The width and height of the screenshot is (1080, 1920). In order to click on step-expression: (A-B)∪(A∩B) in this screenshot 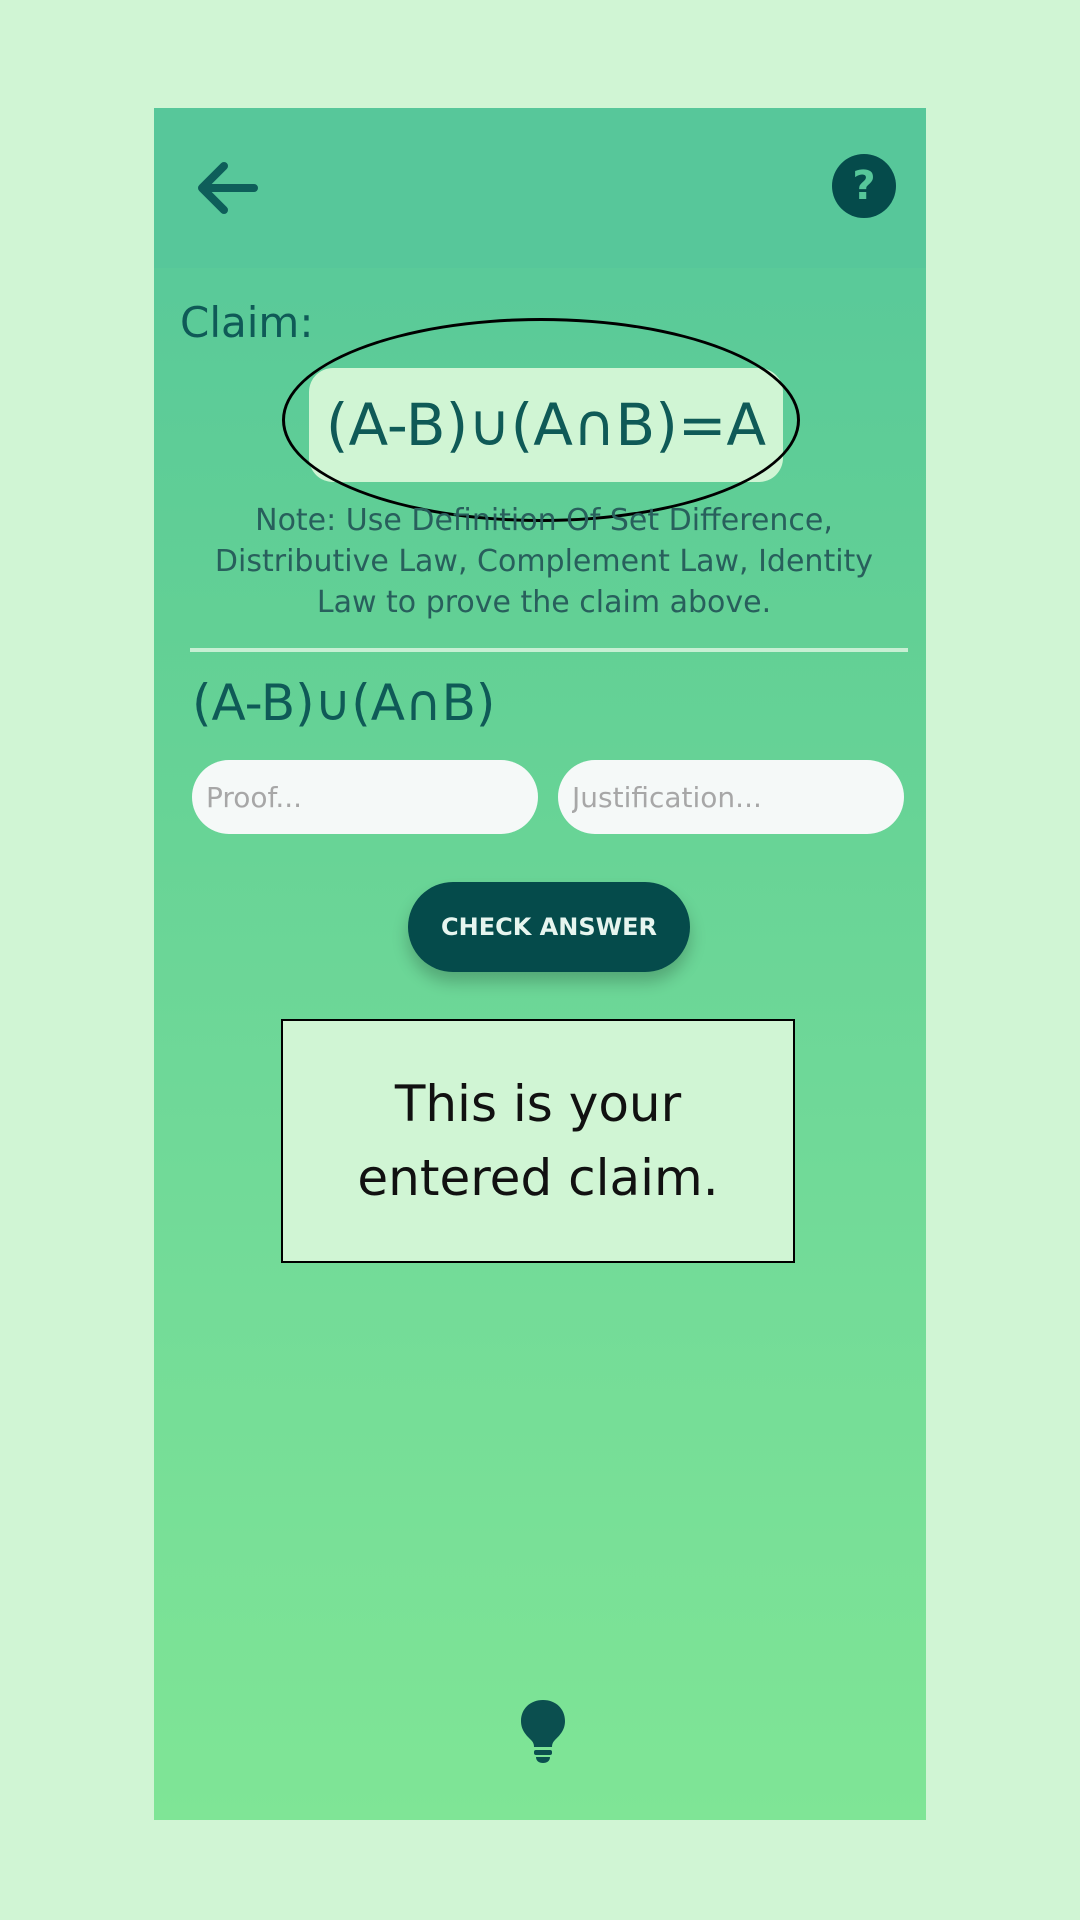, I will do `click(344, 703)`.